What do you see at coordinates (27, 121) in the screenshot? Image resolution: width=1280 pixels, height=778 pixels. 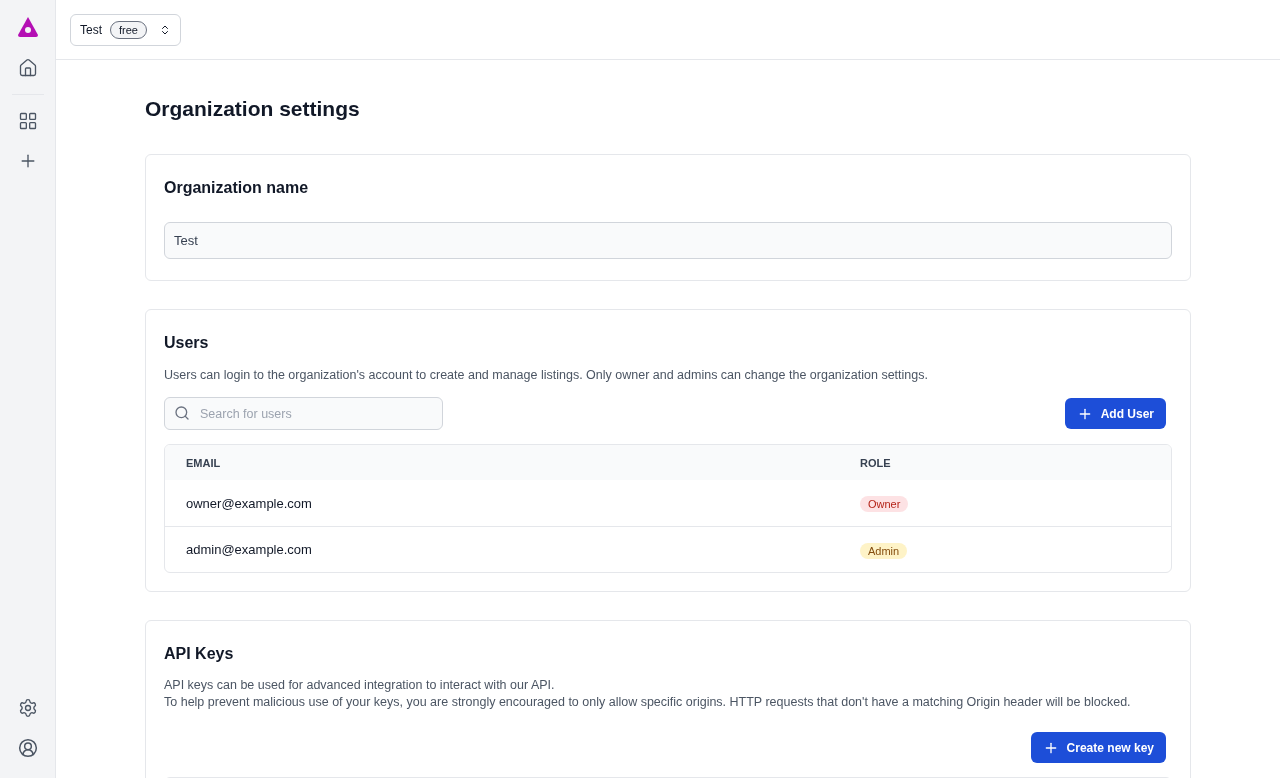 I see `grid-icon` at bounding box center [27, 121].